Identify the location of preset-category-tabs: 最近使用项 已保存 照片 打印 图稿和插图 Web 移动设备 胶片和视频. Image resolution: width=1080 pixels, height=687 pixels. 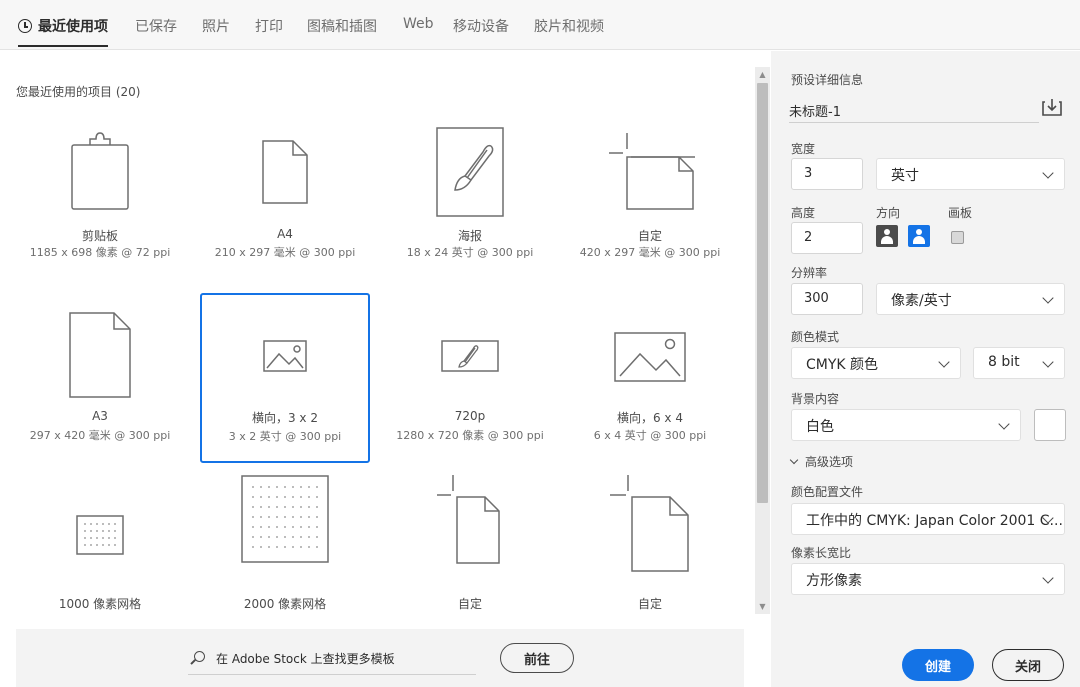
(540, 25).